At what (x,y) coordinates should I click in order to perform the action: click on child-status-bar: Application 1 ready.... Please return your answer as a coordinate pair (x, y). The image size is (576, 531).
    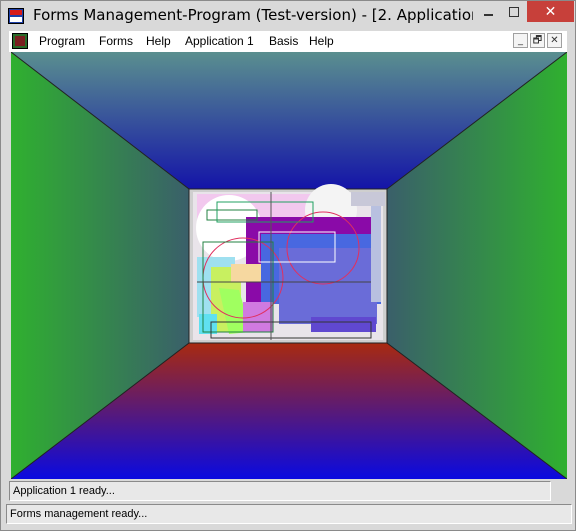
    Looking at the image, I should click on (280, 491).